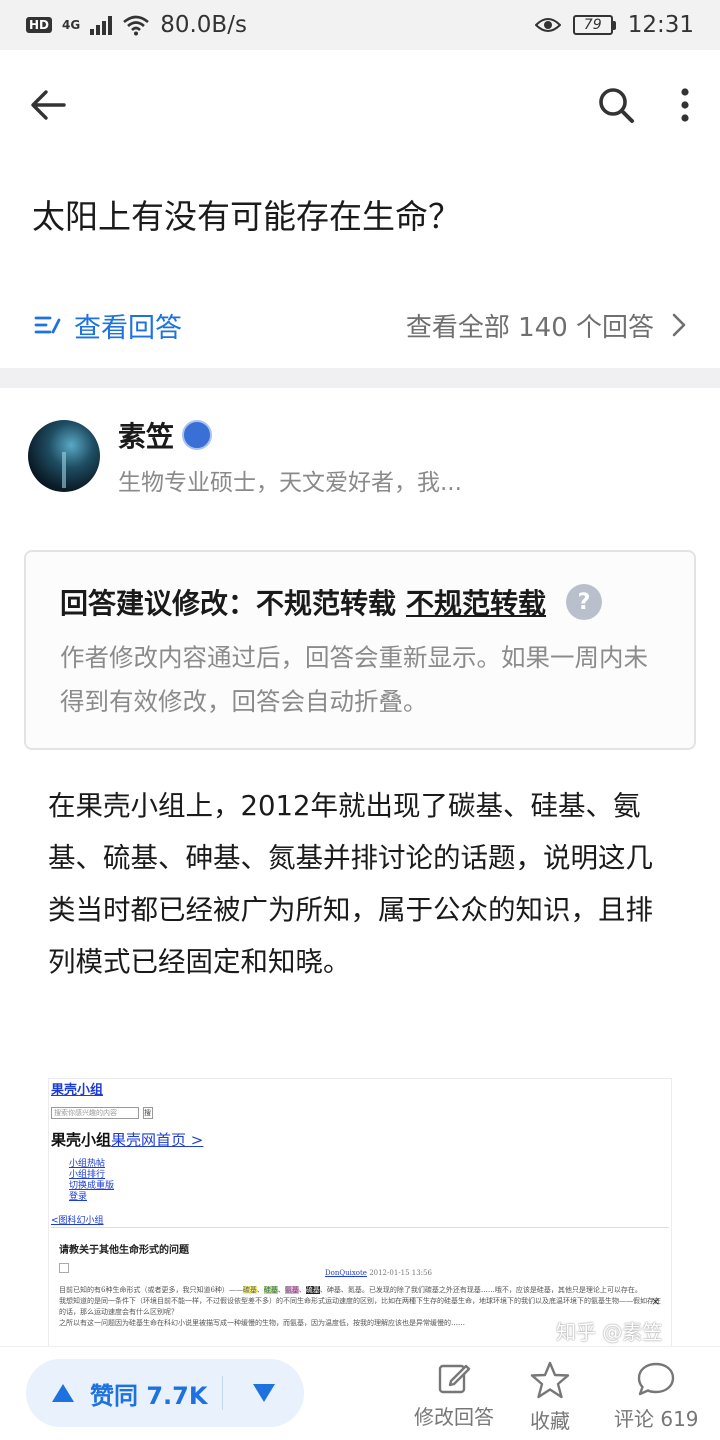  I want to click on comment-button: 评论 619, so click(656, 1396).